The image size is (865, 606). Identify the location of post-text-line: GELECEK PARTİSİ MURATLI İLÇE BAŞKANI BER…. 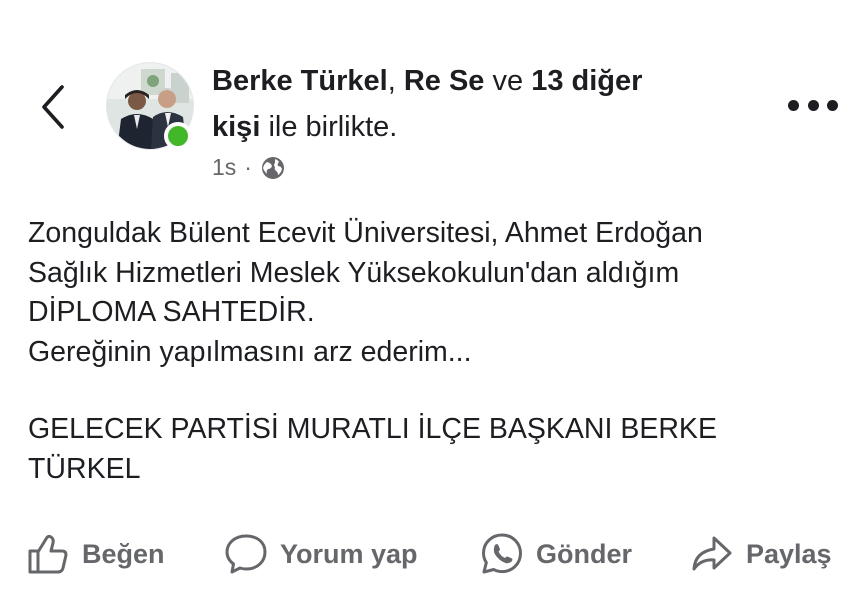
(372, 429).